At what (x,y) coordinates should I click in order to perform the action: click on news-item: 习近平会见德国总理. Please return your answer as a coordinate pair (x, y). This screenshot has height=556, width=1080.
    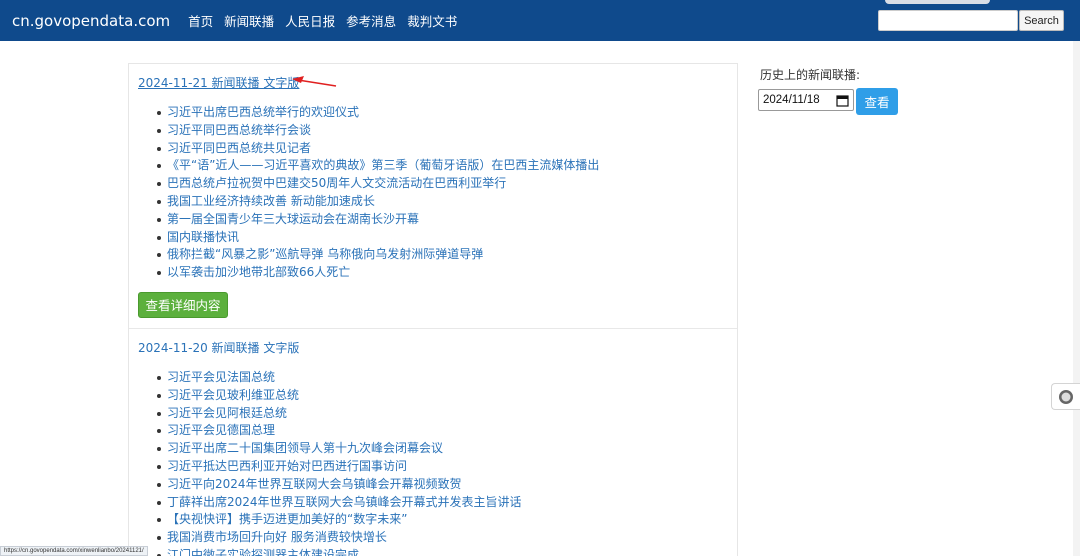
    Looking at the image, I should click on (339, 431).